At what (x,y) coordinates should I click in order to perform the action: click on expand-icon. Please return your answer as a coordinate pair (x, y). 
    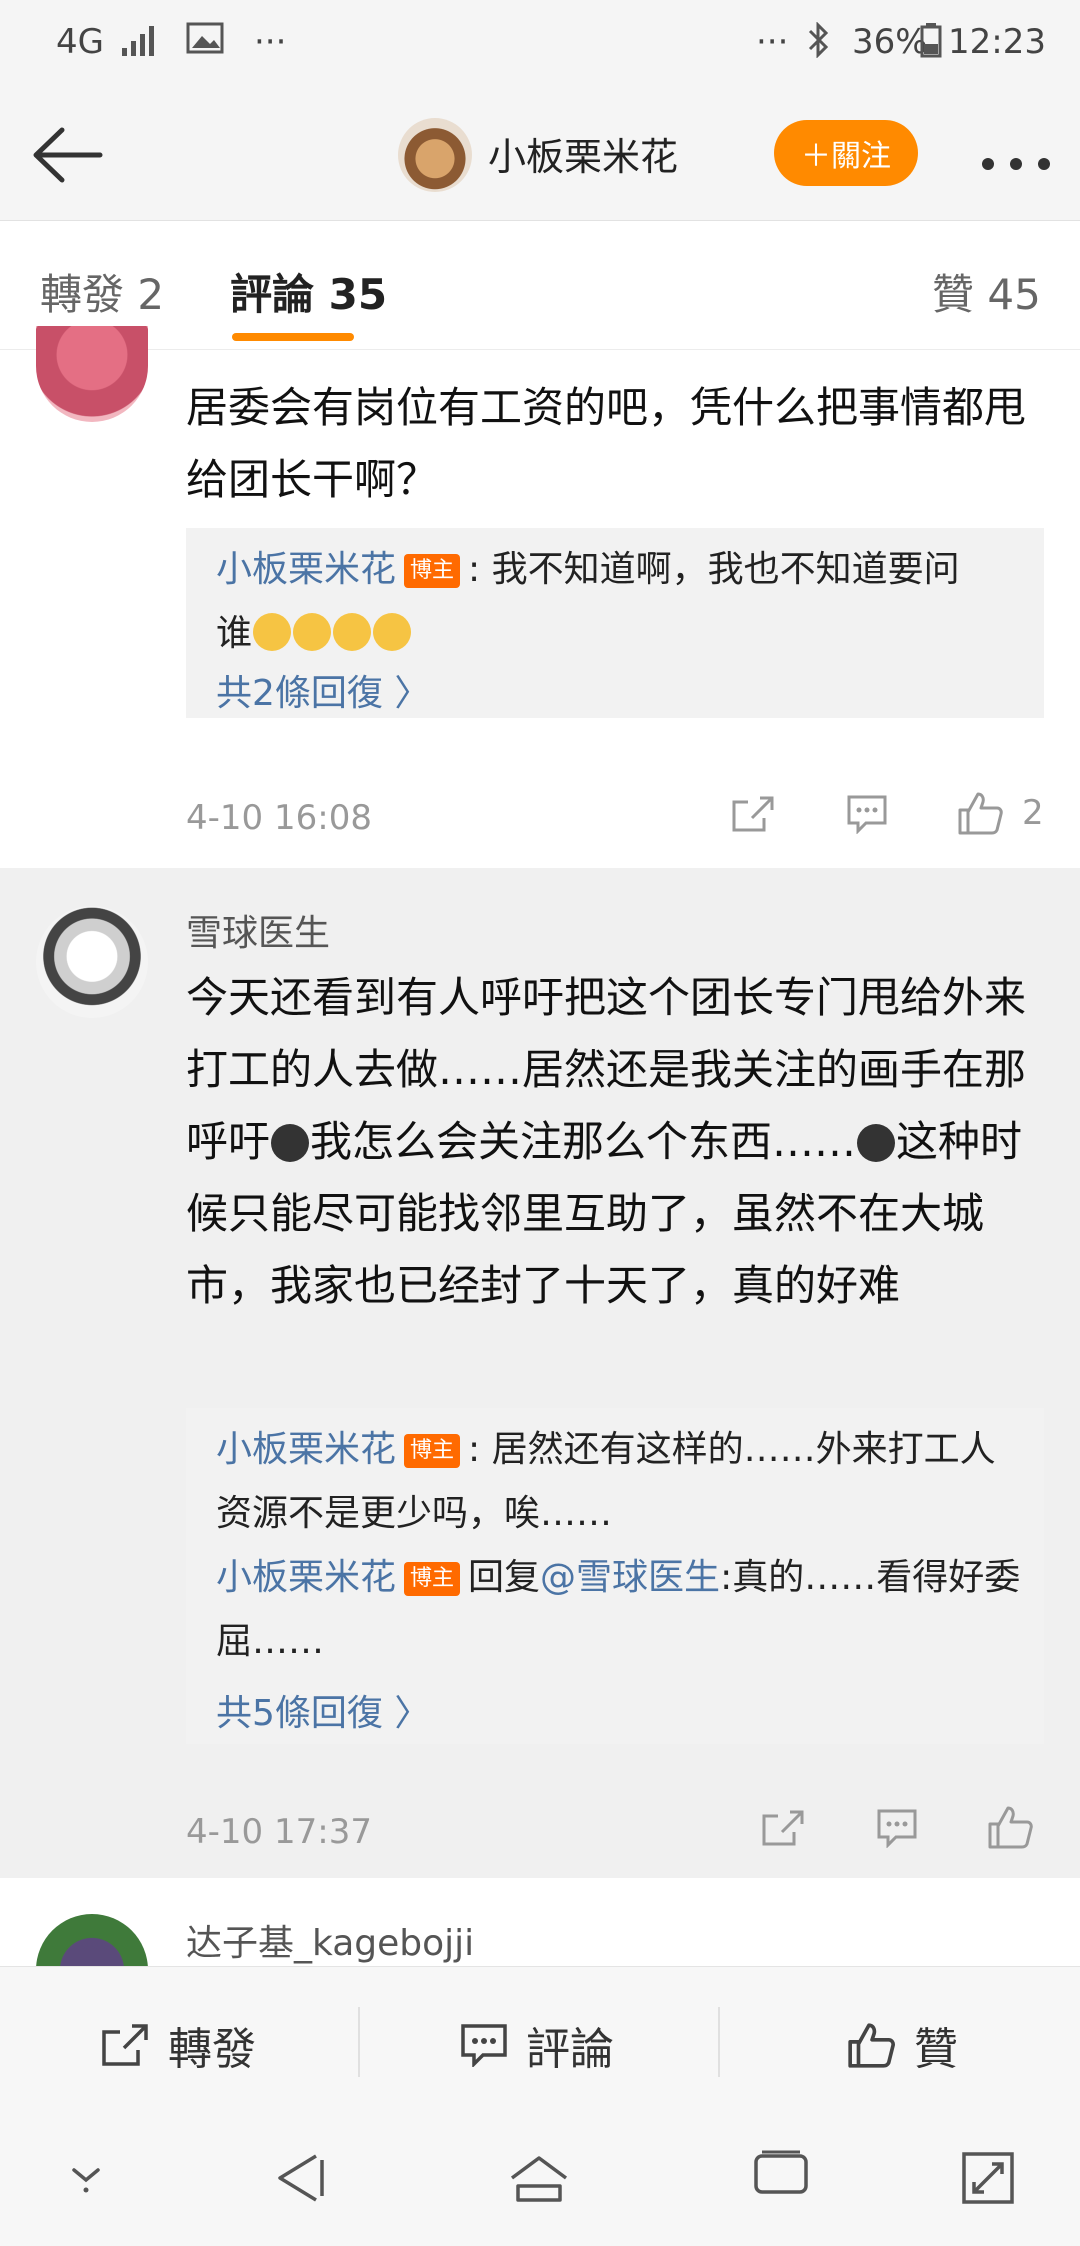
    Looking at the image, I should click on (988, 2180).